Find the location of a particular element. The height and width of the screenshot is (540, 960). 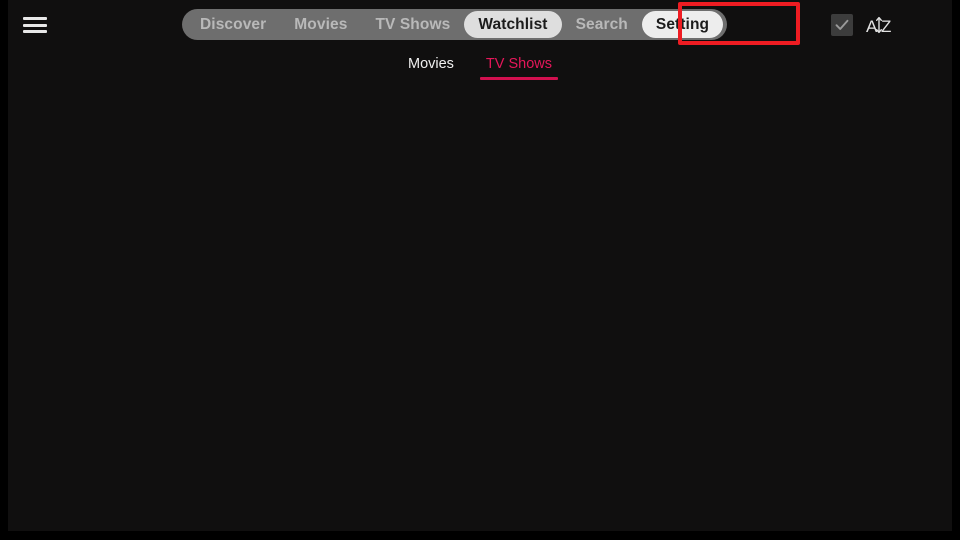

nav-item-label: Setting is located at coordinates (682, 24).